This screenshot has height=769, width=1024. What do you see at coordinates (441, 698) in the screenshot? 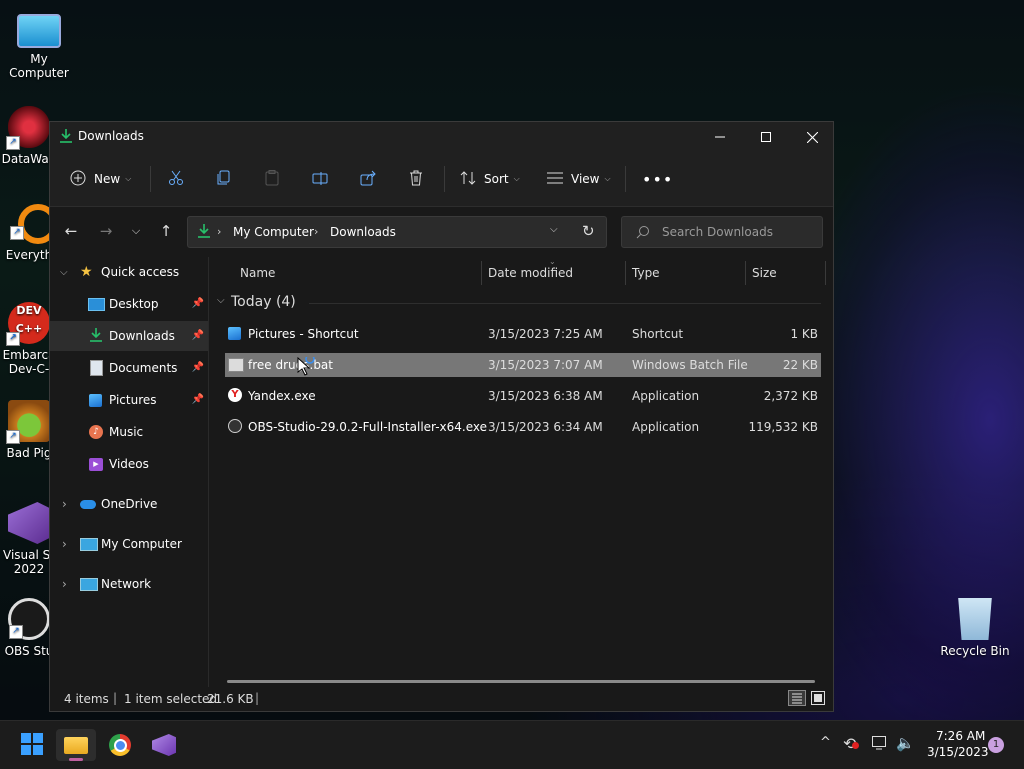
I see `status-bar: 4 items | 1 item selected 21.6 KB |` at bounding box center [441, 698].